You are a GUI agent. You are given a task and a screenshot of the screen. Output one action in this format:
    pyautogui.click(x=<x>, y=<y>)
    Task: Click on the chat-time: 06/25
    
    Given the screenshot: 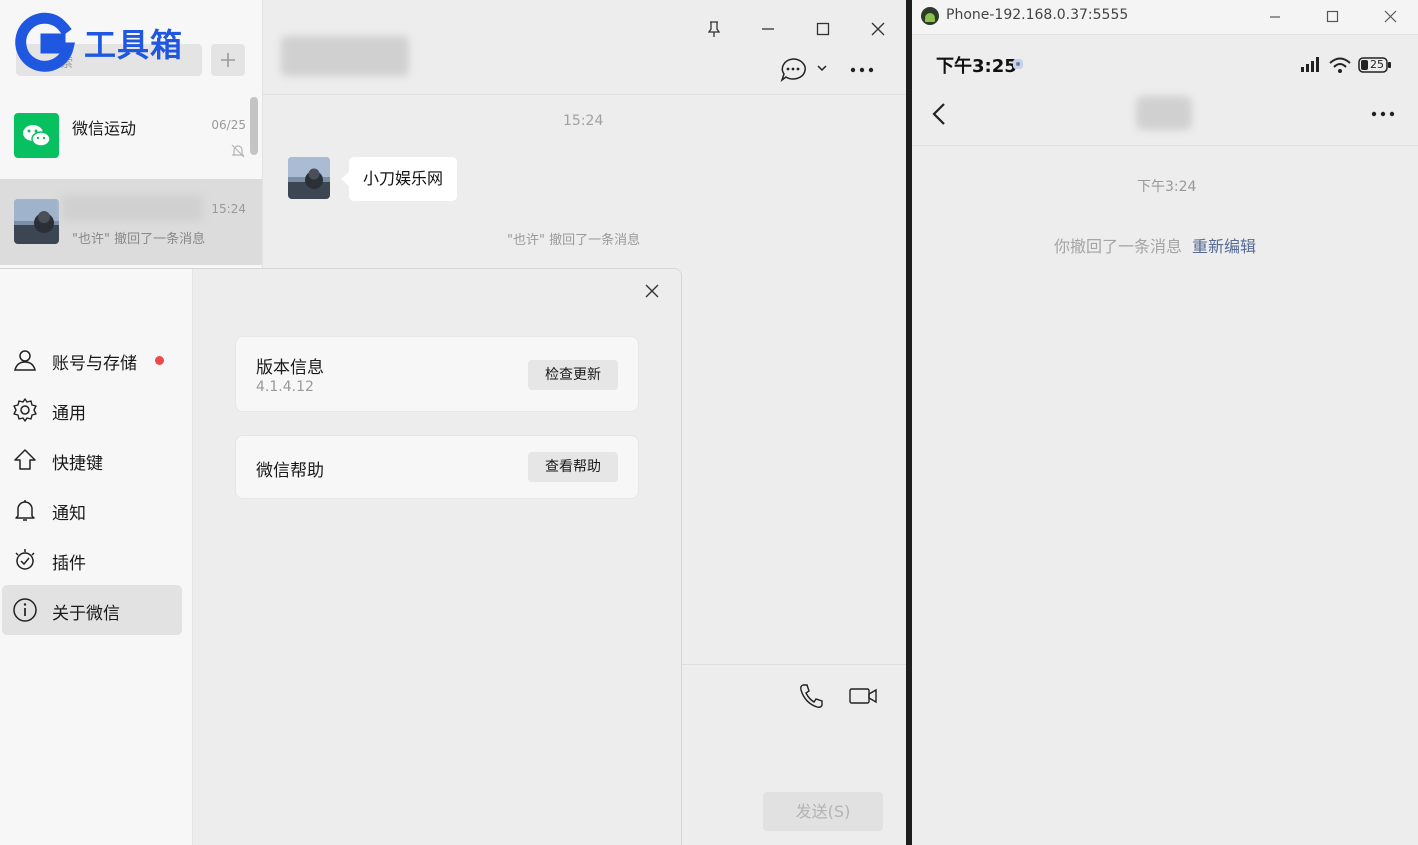 What is the action you would take?
    pyautogui.click(x=228, y=125)
    